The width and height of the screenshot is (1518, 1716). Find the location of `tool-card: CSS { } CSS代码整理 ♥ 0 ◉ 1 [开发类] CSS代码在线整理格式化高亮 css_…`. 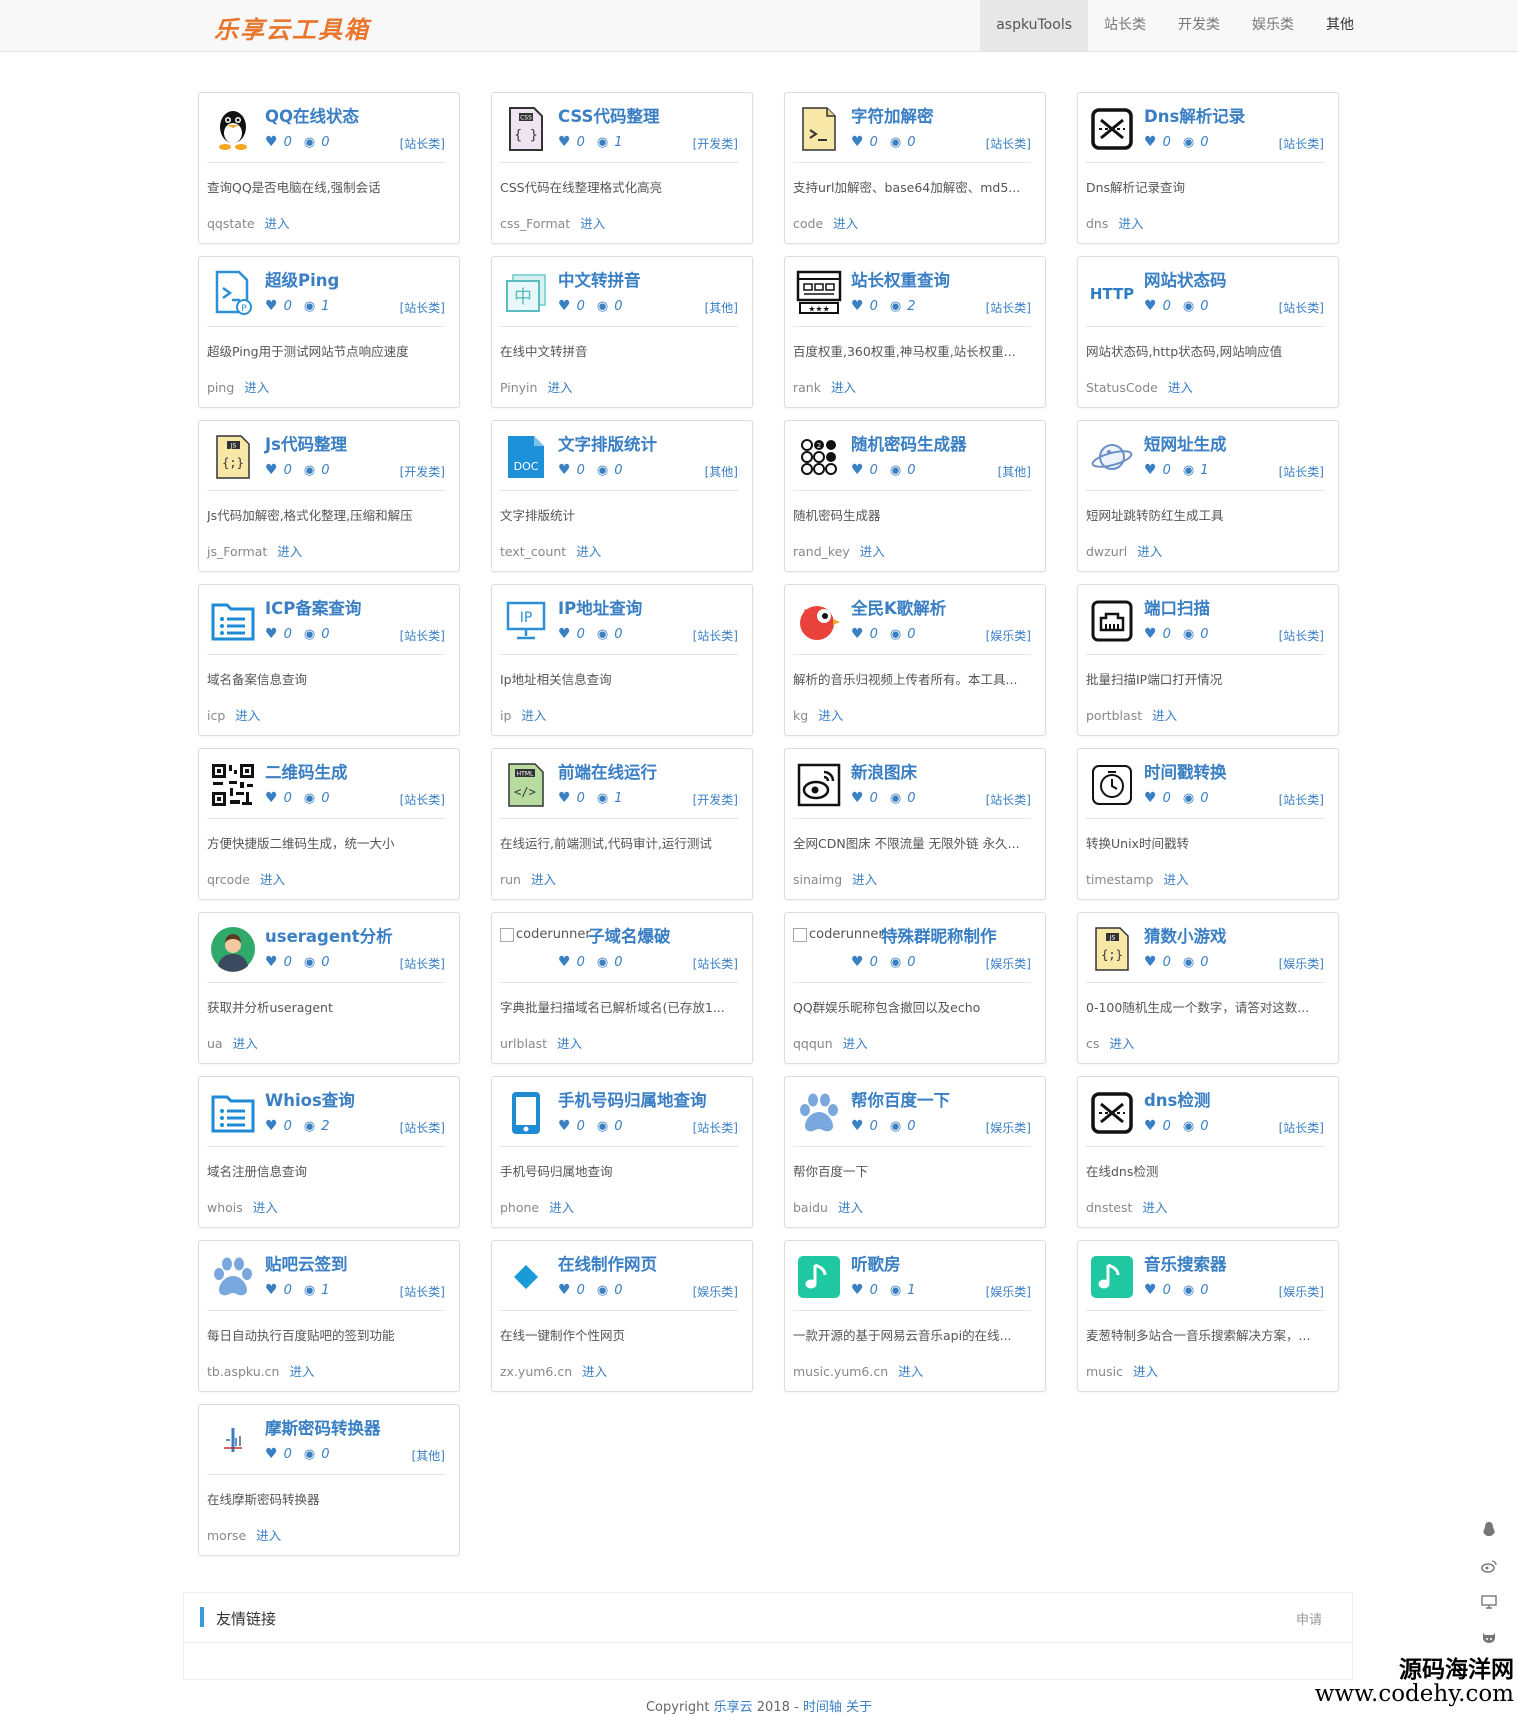

tool-card: CSS { } CSS代码整理 ♥ 0 ◉ 1 [开发类] CSS代码在线整理格式化高亮 css_… is located at coordinates (622, 168).